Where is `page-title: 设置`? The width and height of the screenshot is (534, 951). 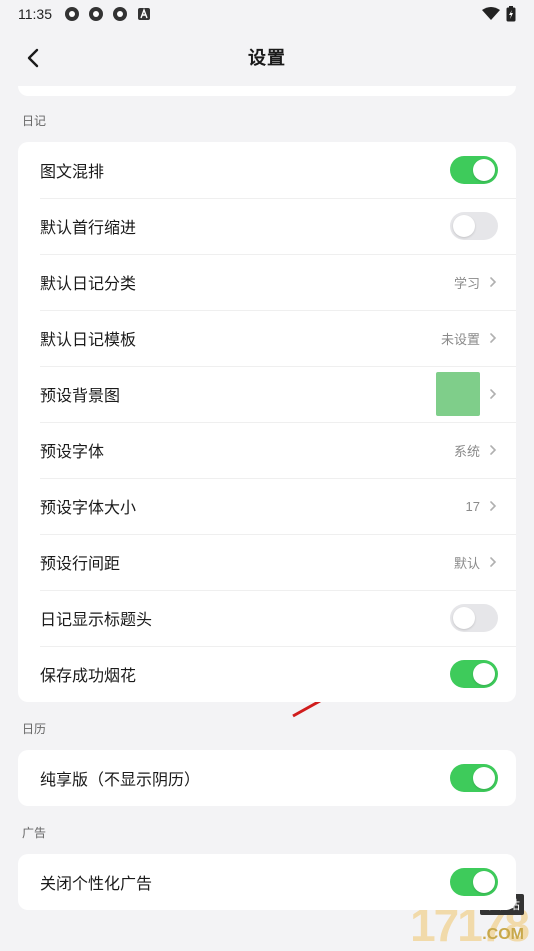
page-title: 设置 is located at coordinates (267, 58).